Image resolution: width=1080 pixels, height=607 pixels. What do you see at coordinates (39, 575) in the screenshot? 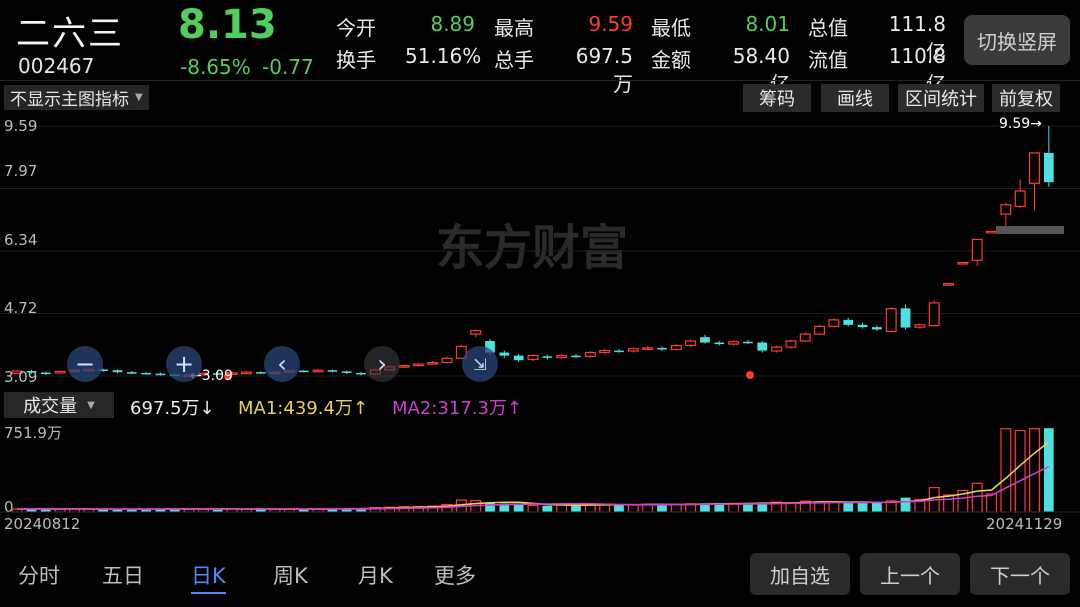
I see `tab-0: 分时` at bounding box center [39, 575].